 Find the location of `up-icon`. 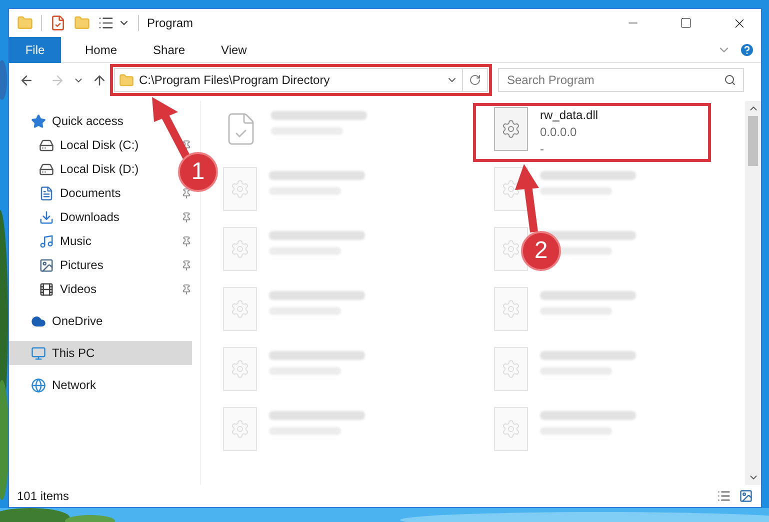

up-icon is located at coordinates (99, 80).